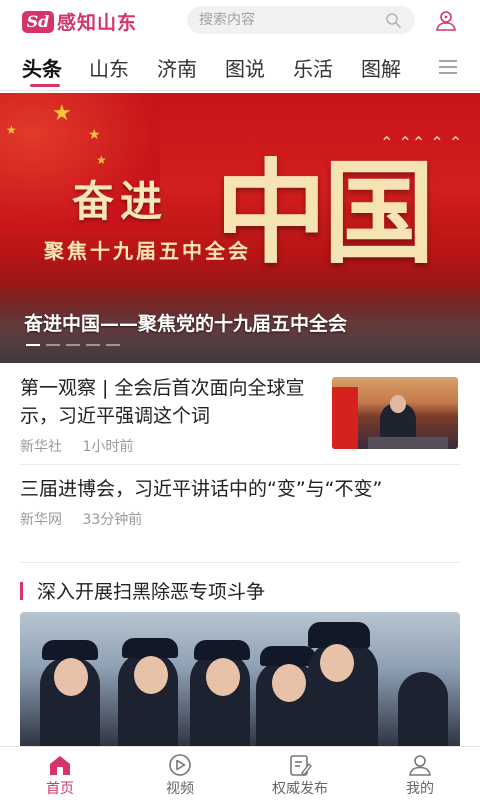  Describe the element at coordinates (120, 201) in the screenshot. I see `banner-headline: 奋进` at that location.